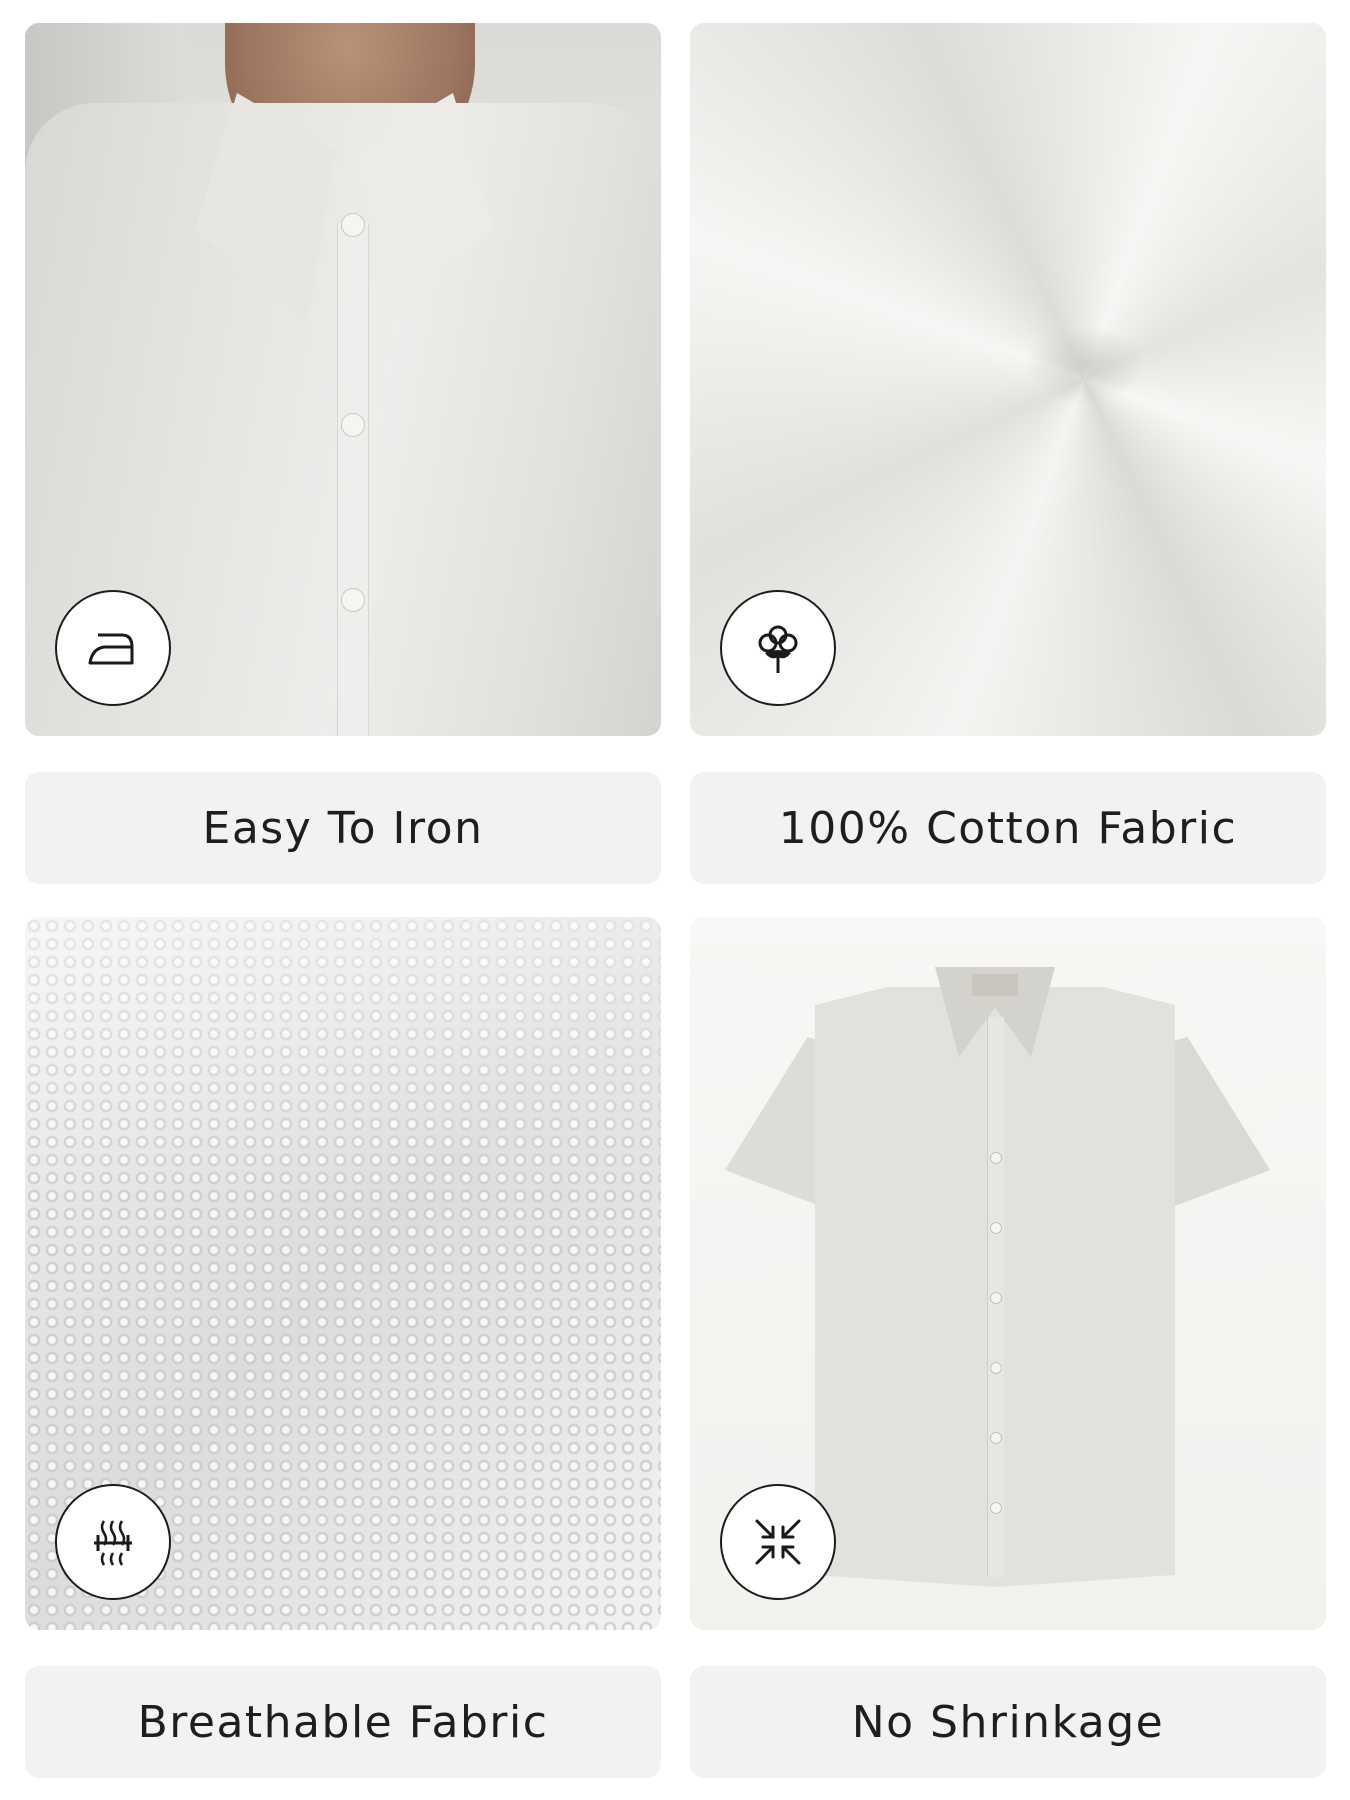  I want to click on feature-caption-text: Breathable Fabric, so click(343, 1722).